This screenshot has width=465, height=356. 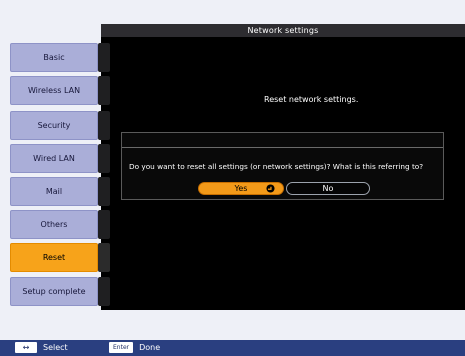 I want to click on sidebar-item-label: Mail, so click(x=54, y=191).